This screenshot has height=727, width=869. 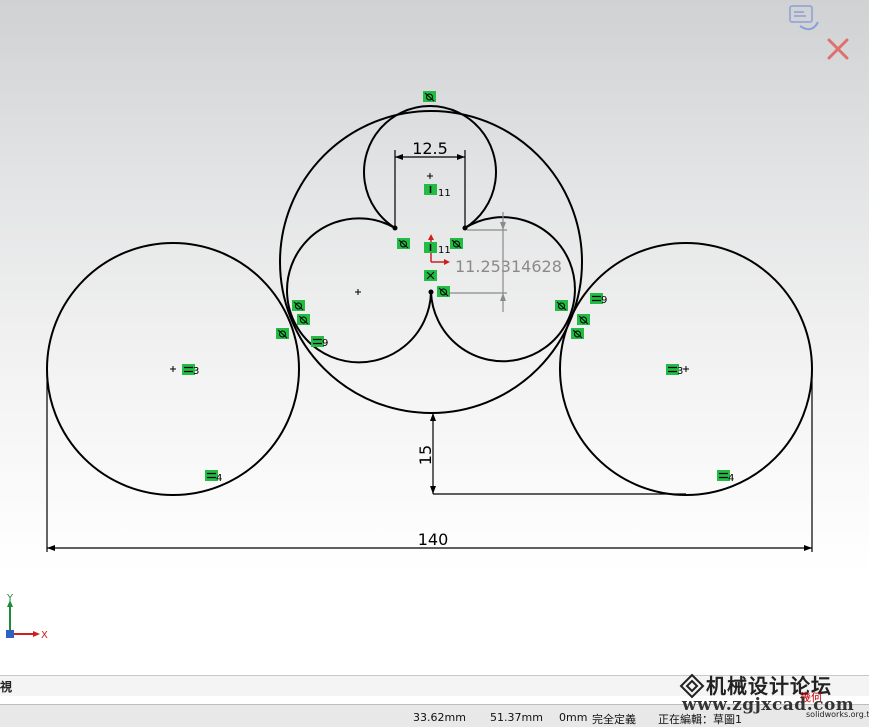 I want to click on coincident-relation-icon, so click(x=430, y=275).